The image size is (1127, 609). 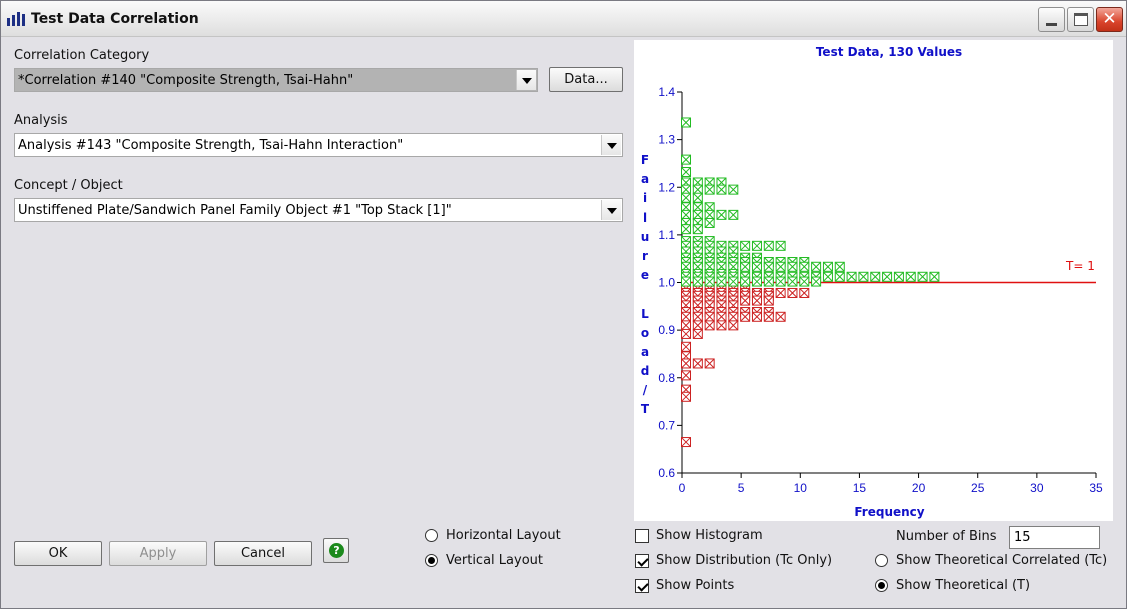 I want to click on close-icon: ✕, so click(x=1109, y=19).